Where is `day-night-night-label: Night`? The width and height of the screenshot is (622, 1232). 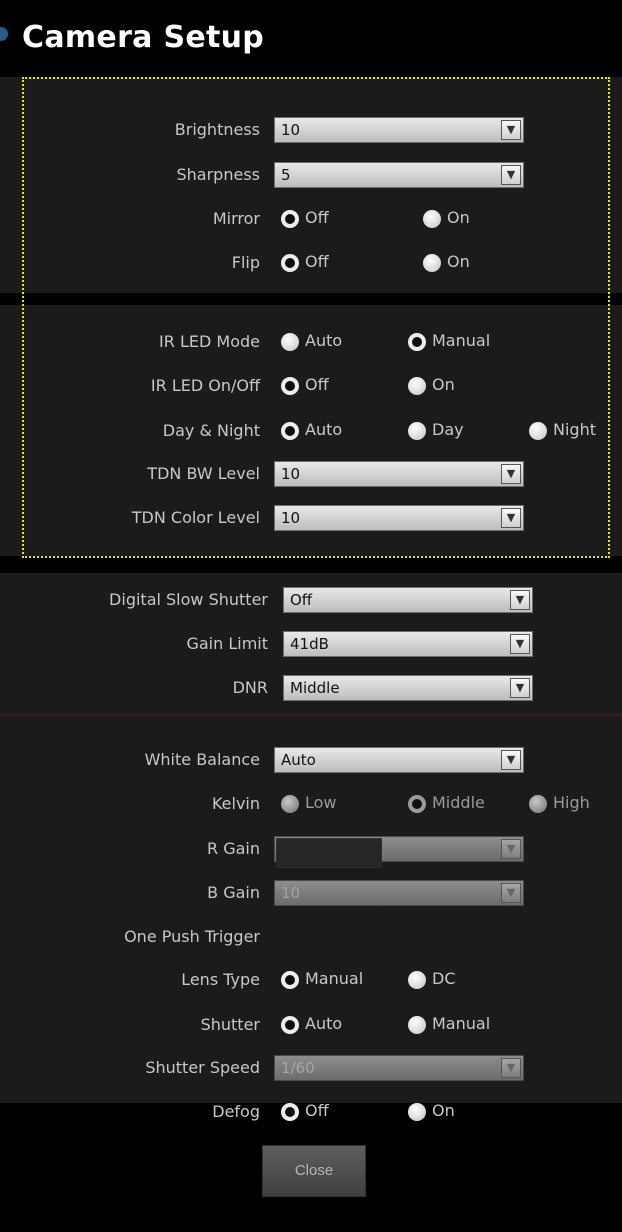 day-night-night-label: Night is located at coordinates (574, 429).